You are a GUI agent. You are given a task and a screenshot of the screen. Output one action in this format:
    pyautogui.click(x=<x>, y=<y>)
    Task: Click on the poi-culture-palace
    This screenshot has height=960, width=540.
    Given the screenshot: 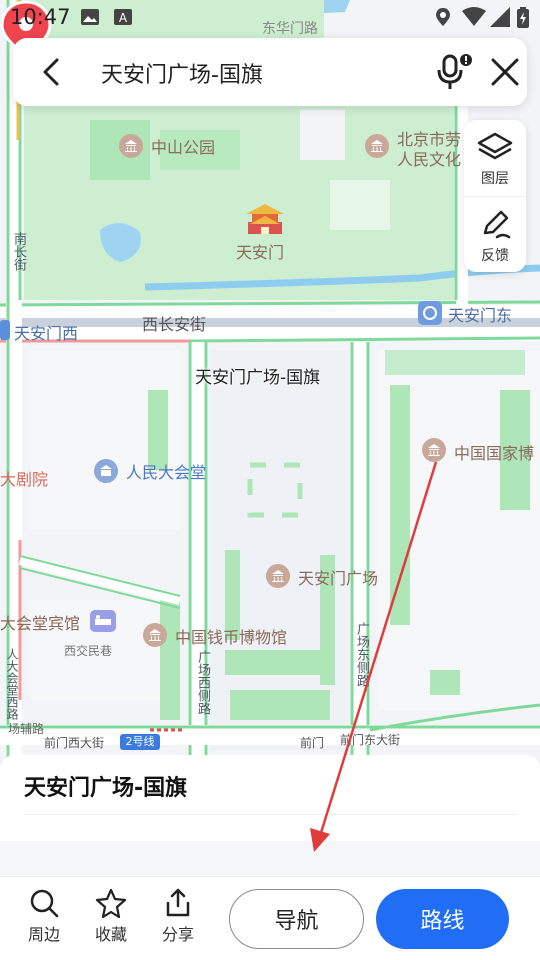 What is the action you would take?
    pyautogui.click(x=377, y=146)
    